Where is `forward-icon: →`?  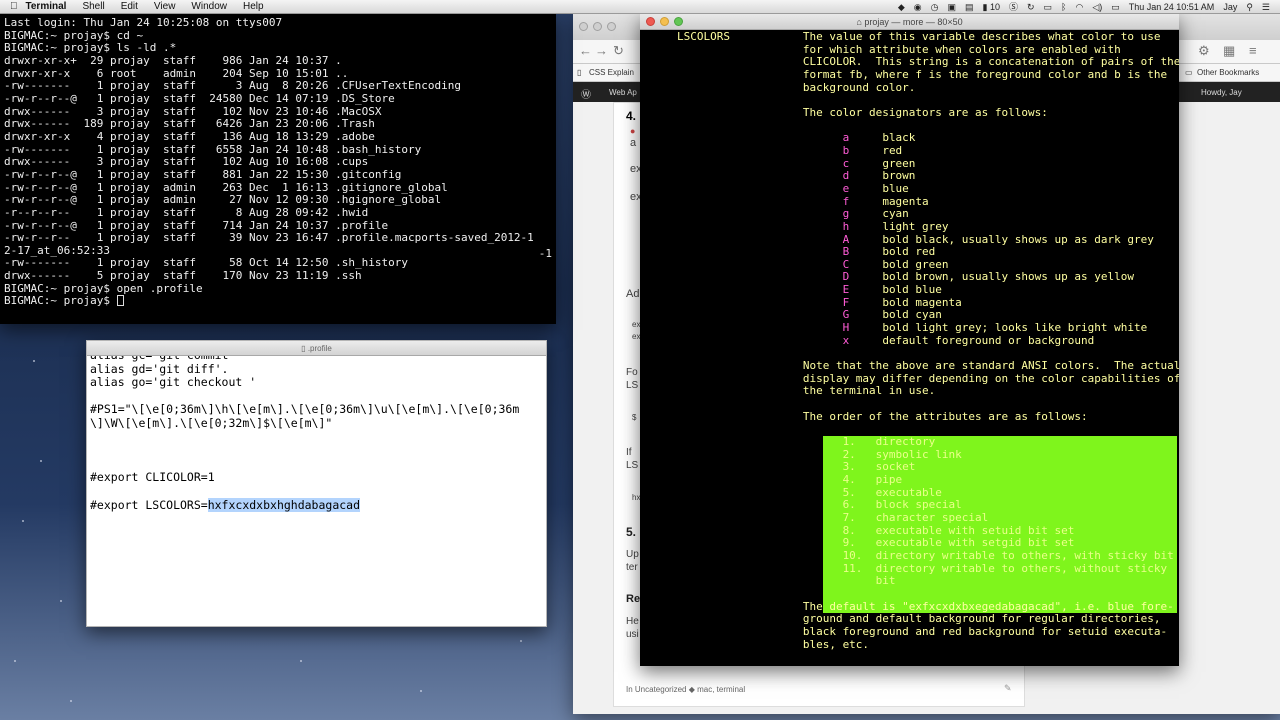
forward-icon: → is located at coordinates (601, 50).